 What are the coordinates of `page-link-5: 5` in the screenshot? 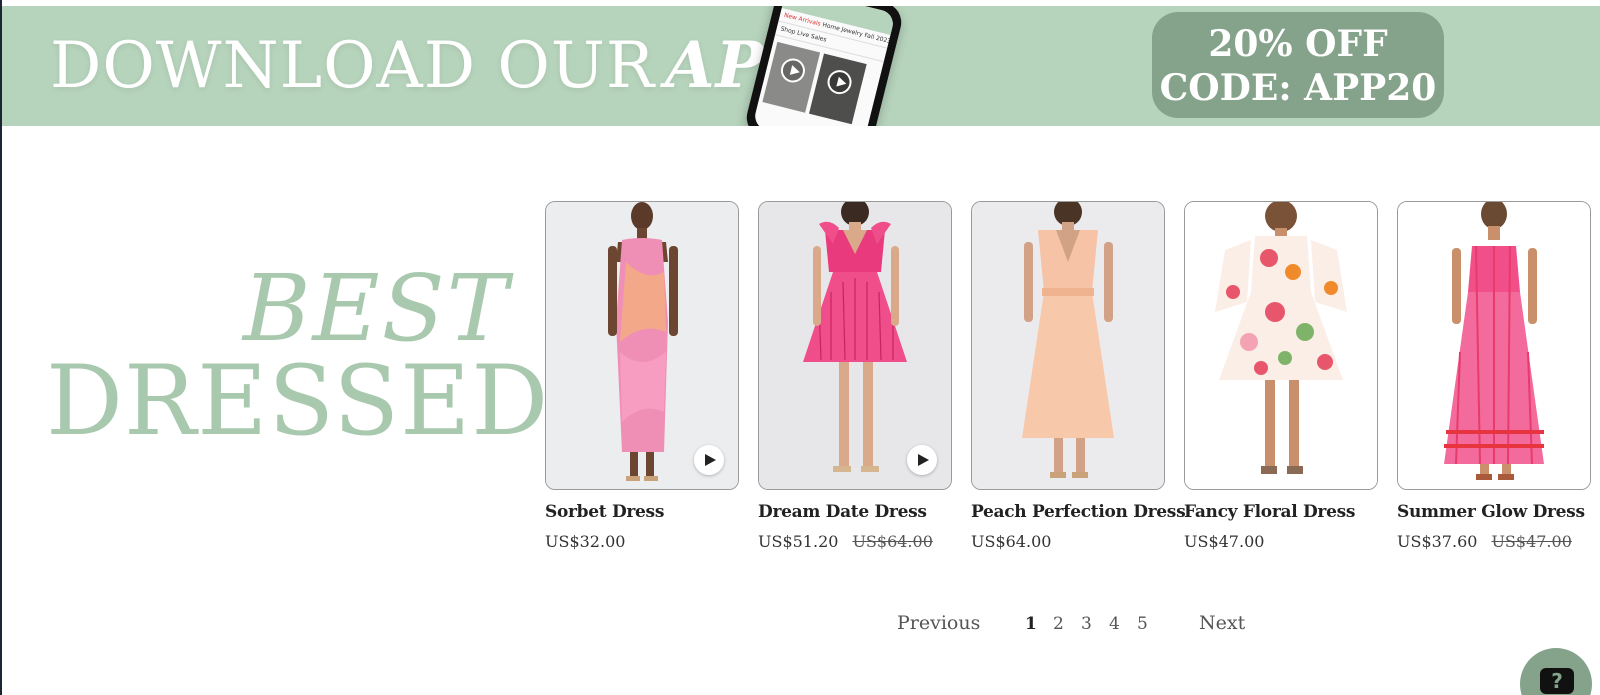 It's located at (1142, 624).